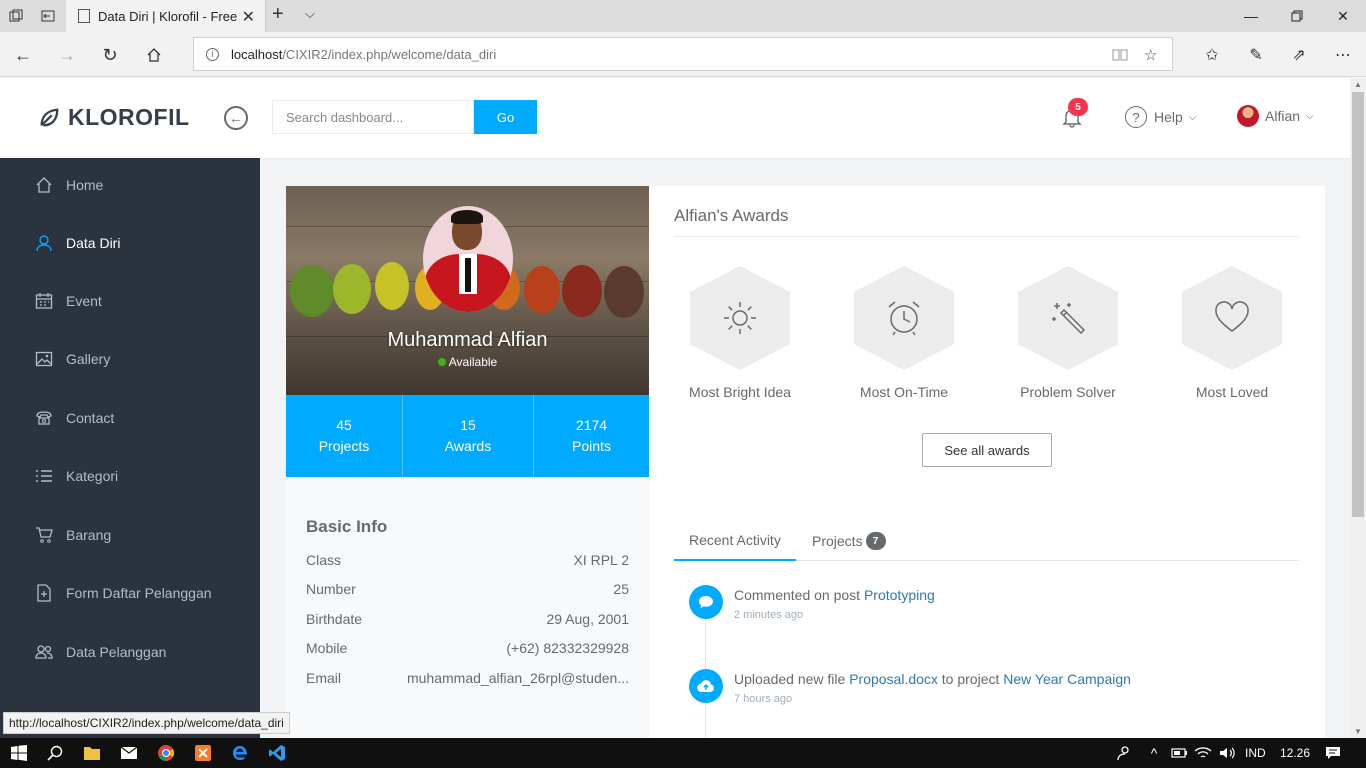 The image size is (1366, 768). Describe the element at coordinates (467, 619) in the screenshot. I see `info-row-birthdate: Birthdate 29 Aug, 2001` at that location.